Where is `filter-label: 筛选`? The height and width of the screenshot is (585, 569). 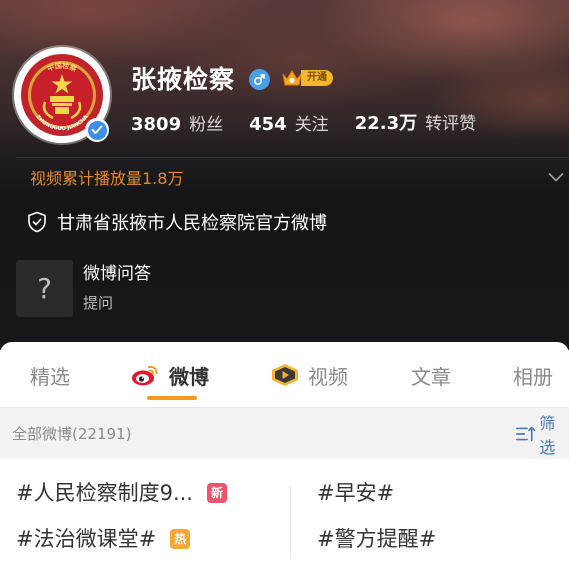 filter-label: 筛选 is located at coordinates (547, 435).